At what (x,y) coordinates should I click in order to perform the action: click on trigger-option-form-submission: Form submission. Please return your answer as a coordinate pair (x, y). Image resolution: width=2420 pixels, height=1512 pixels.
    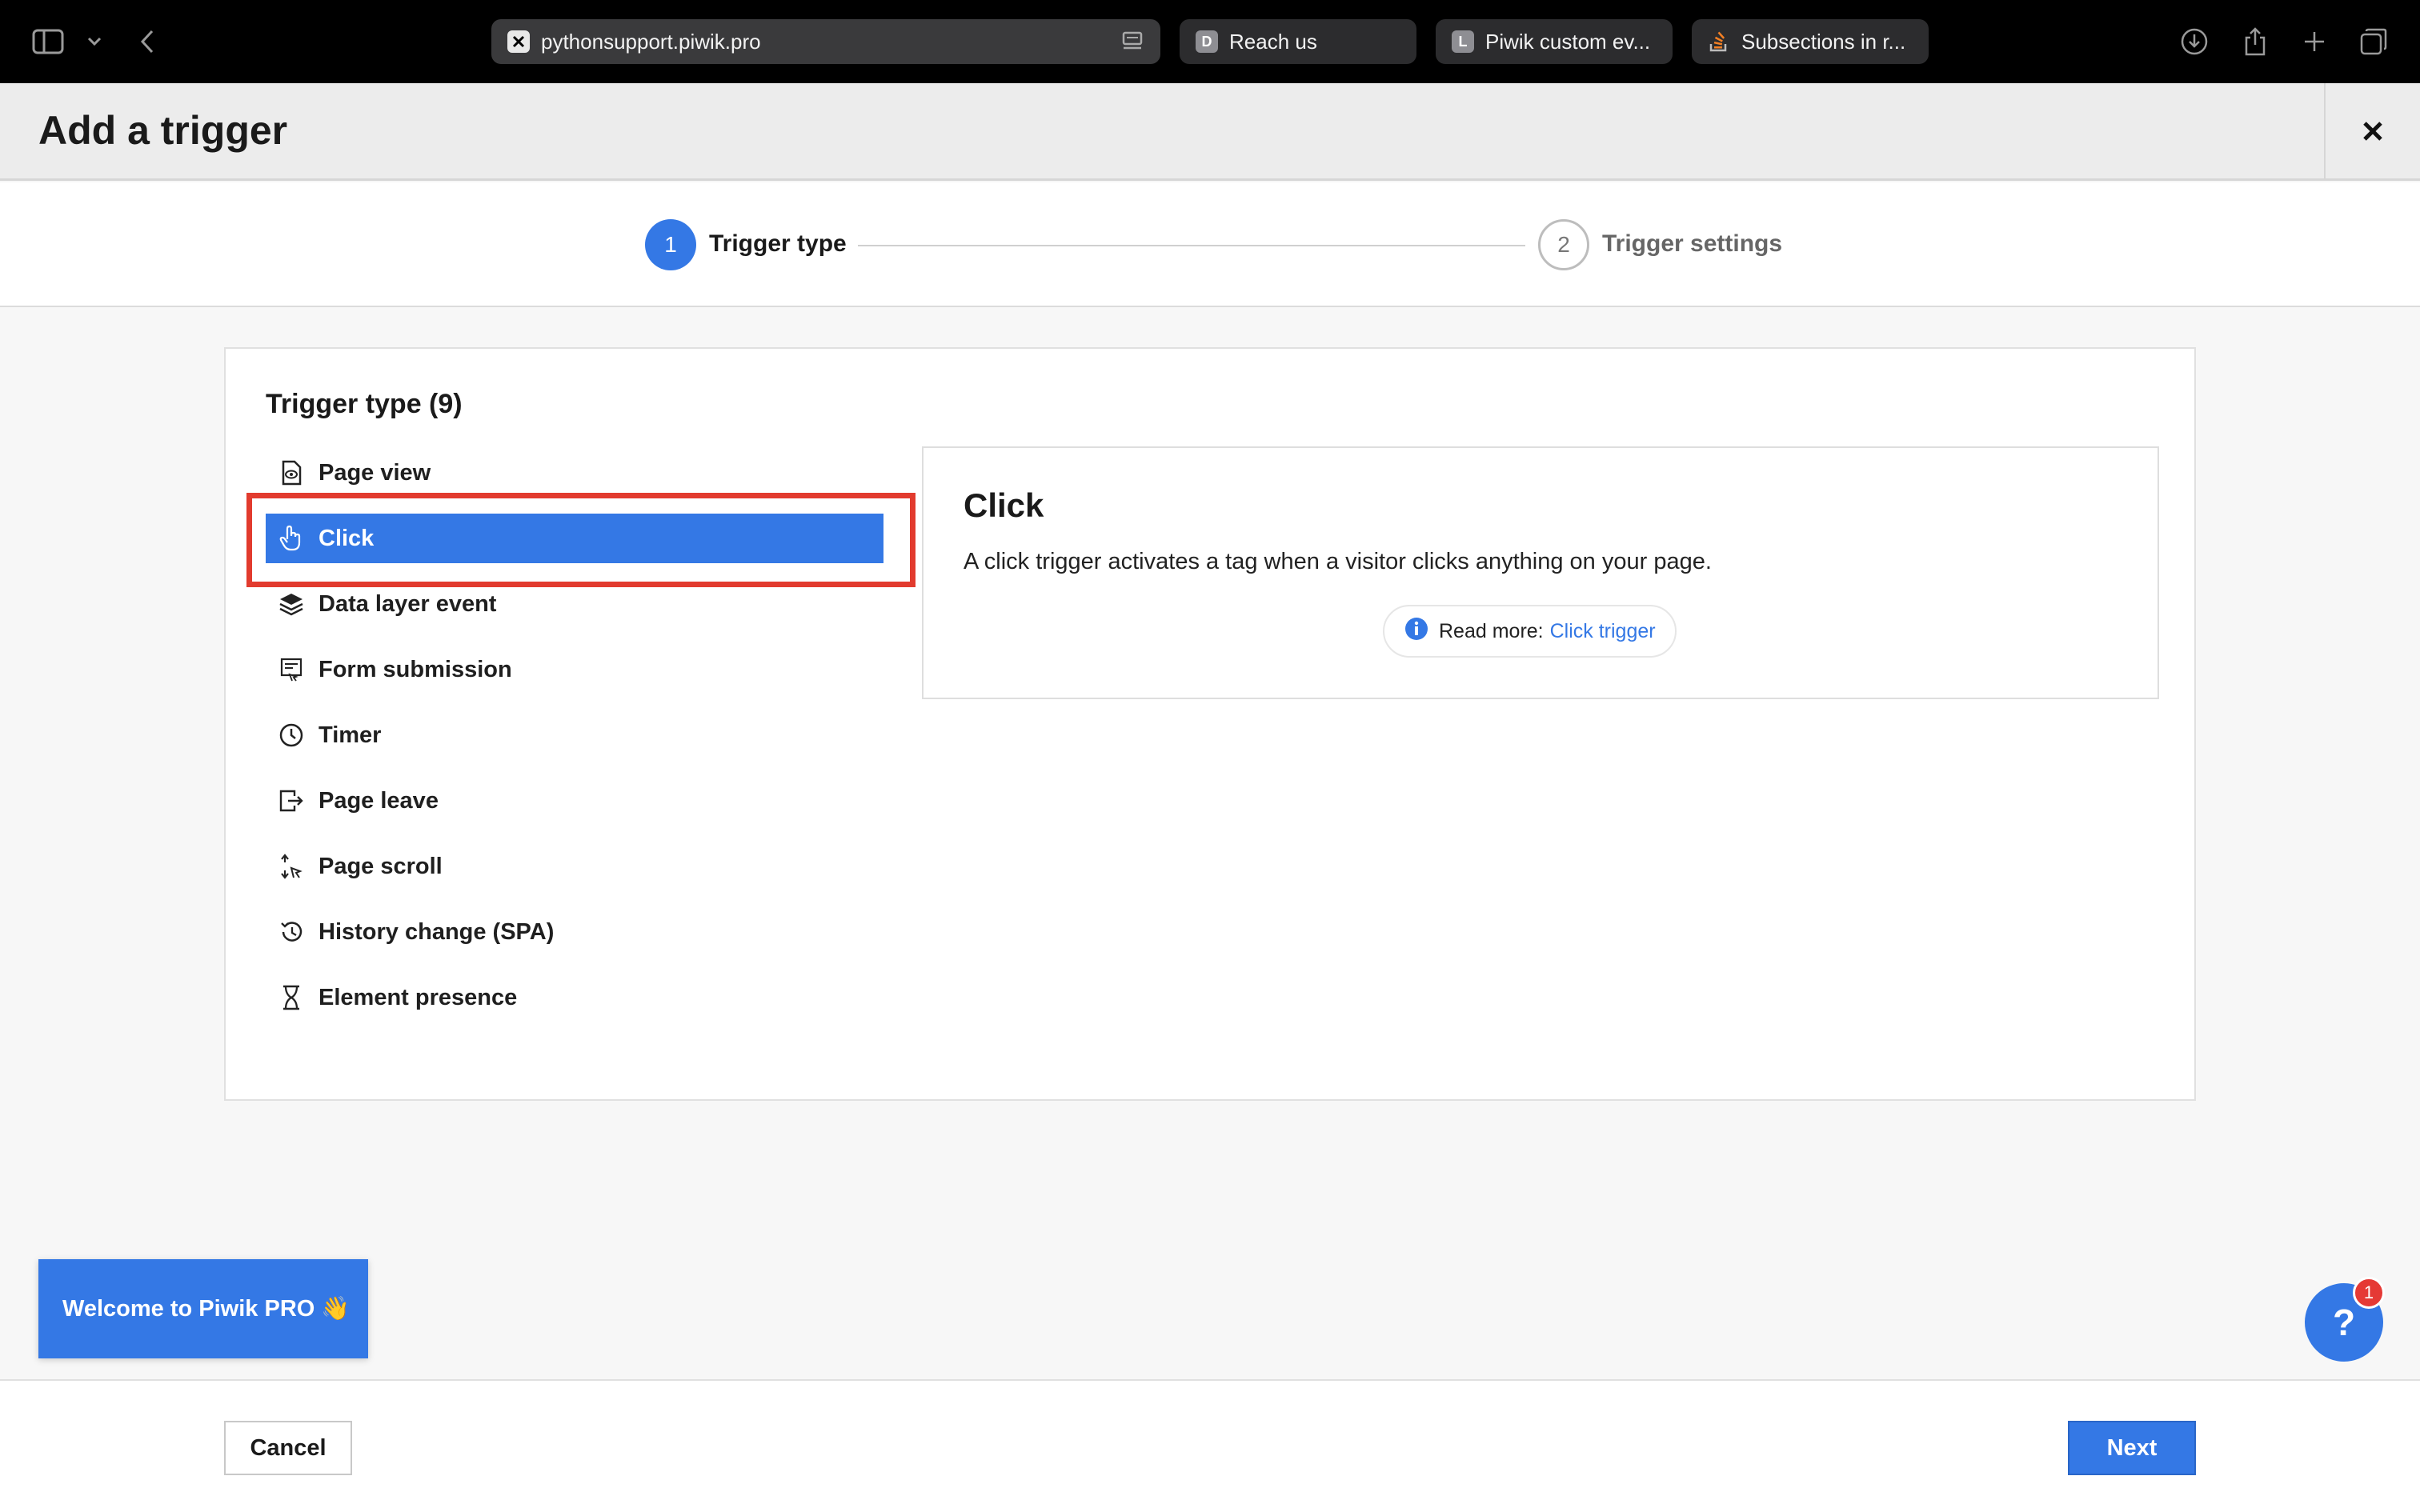
    Looking at the image, I should click on (574, 669).